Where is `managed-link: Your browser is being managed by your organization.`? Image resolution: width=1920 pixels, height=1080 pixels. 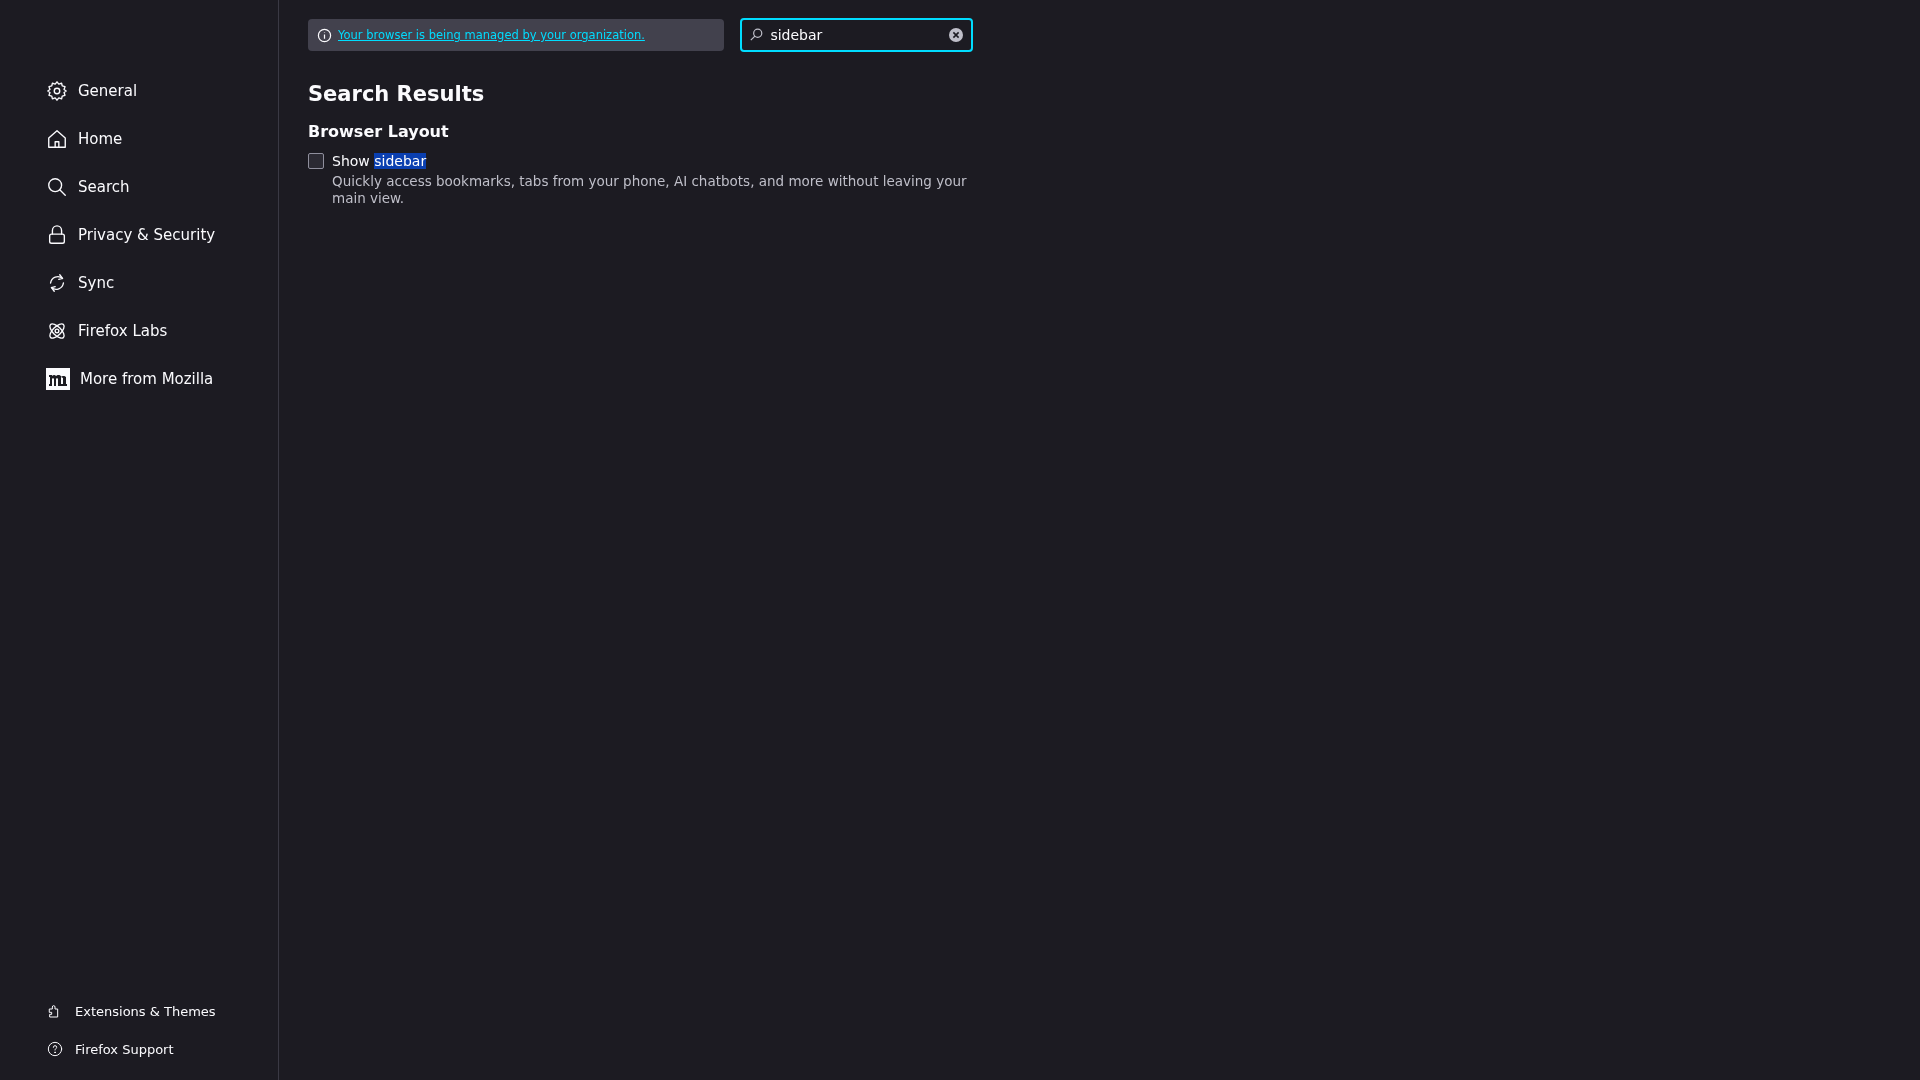 managed-link: Your browser is being managed by your organization. is located at coordinates (491, 35).